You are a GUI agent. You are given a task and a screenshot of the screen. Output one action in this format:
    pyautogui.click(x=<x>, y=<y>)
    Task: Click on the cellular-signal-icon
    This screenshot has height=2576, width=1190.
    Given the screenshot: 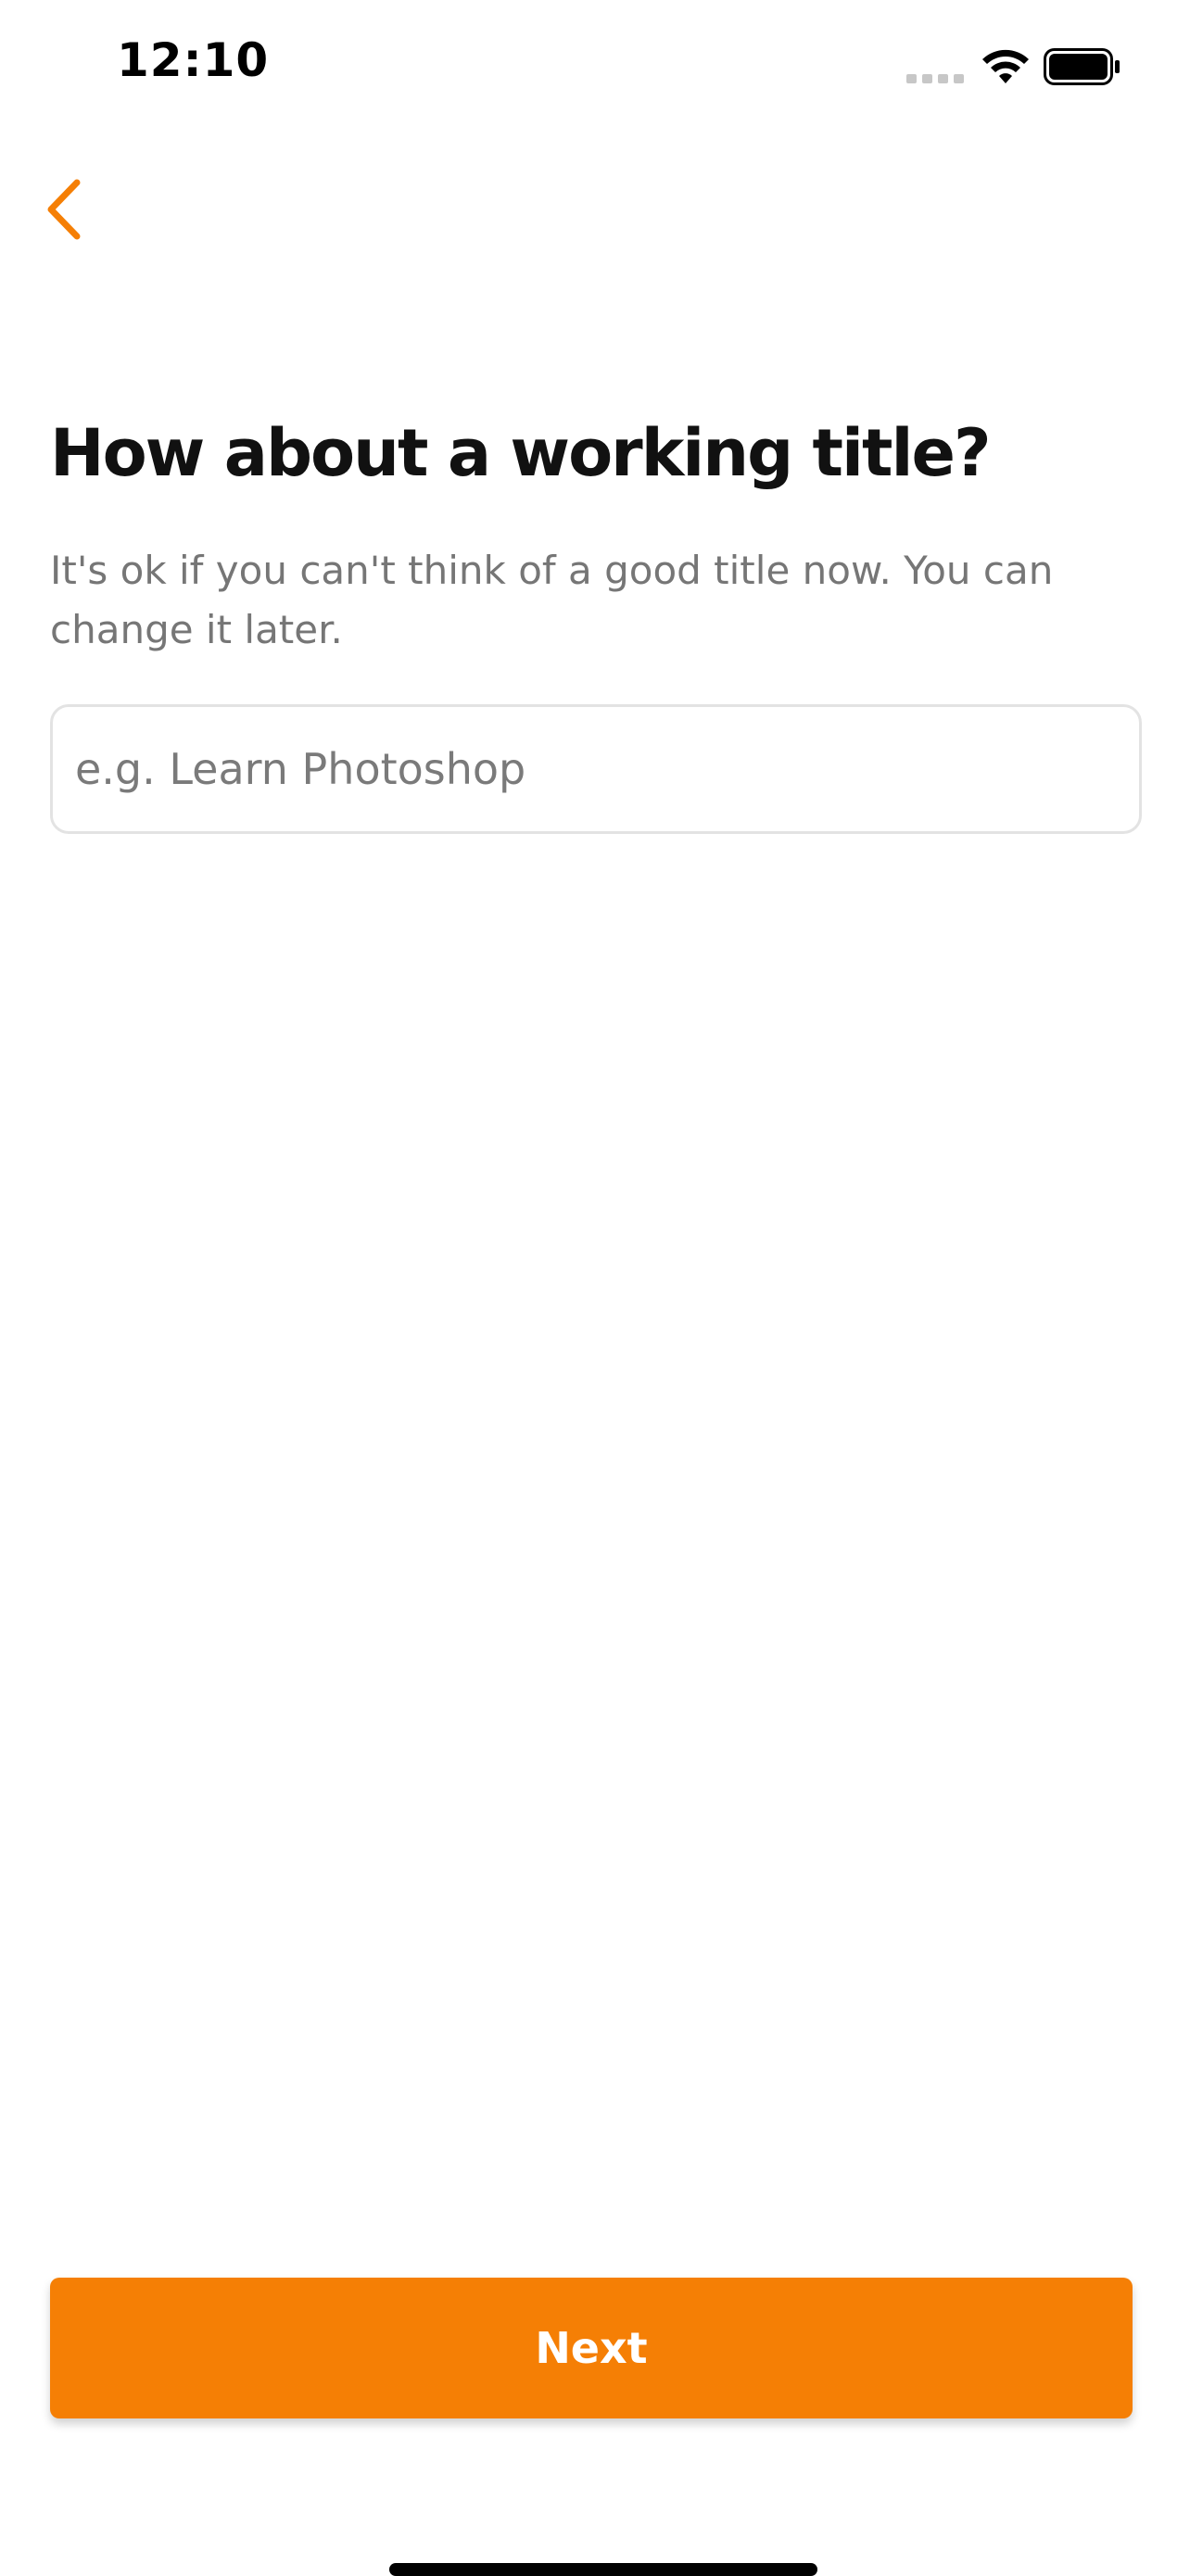 What is the action you would take?
    pyautogui.click(x=936, y=78)
    